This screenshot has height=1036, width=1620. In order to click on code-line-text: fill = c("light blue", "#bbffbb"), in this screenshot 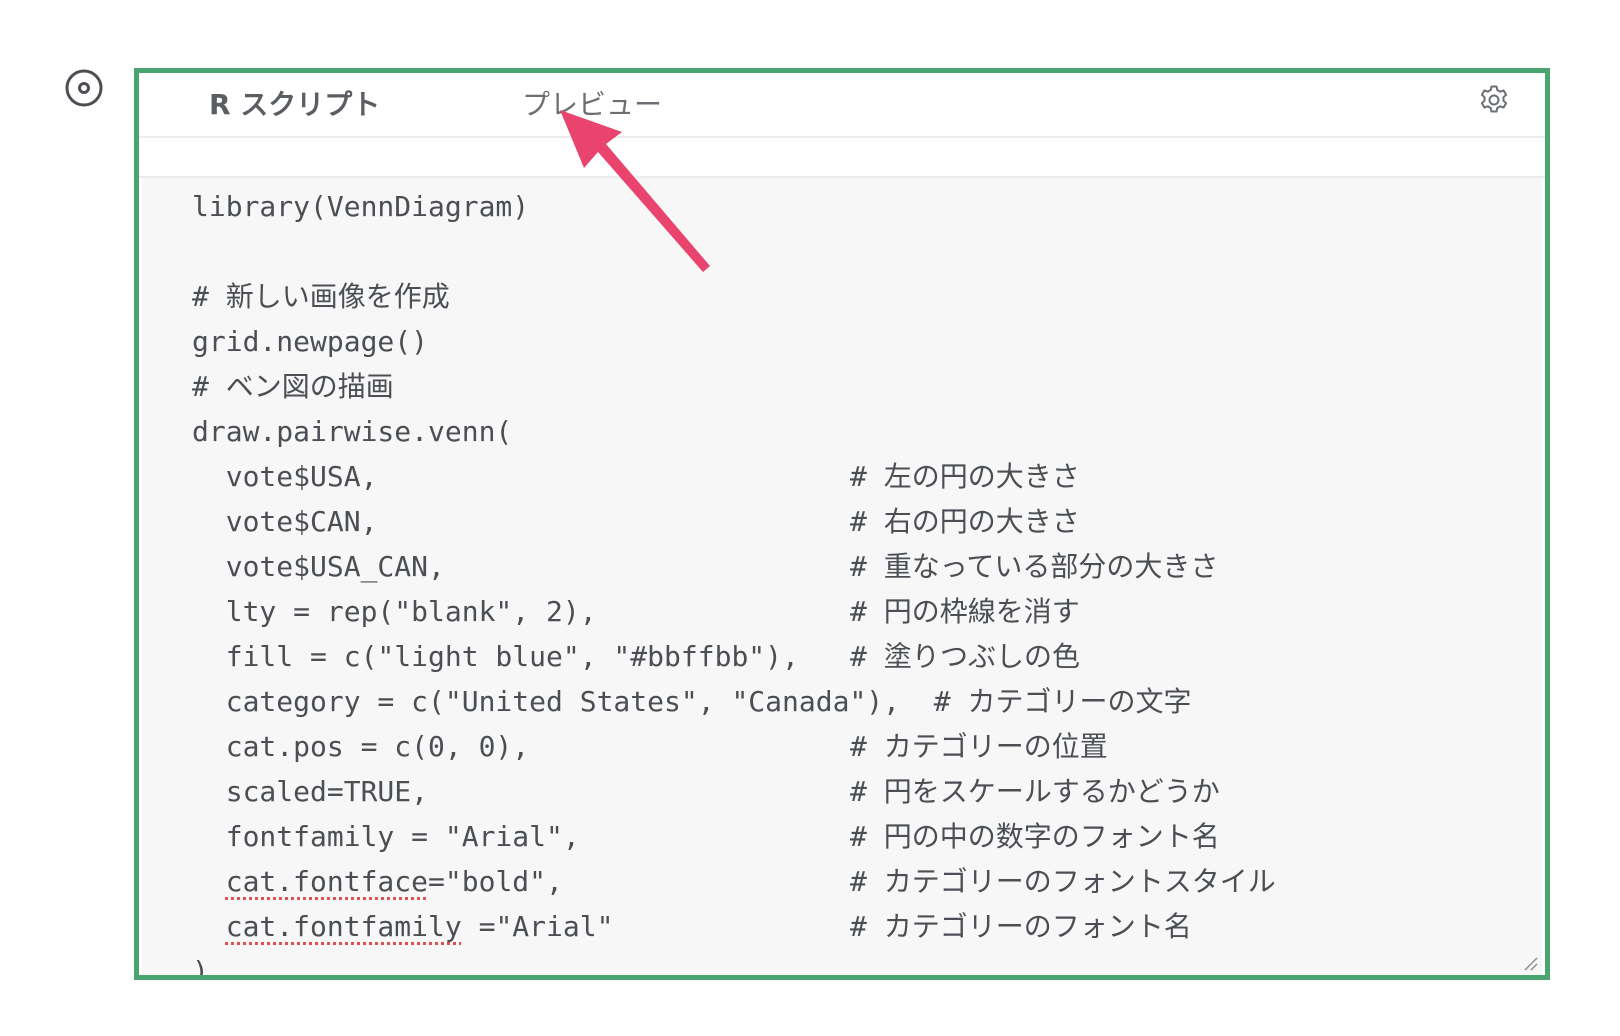, I will do `click(495, 656)`.